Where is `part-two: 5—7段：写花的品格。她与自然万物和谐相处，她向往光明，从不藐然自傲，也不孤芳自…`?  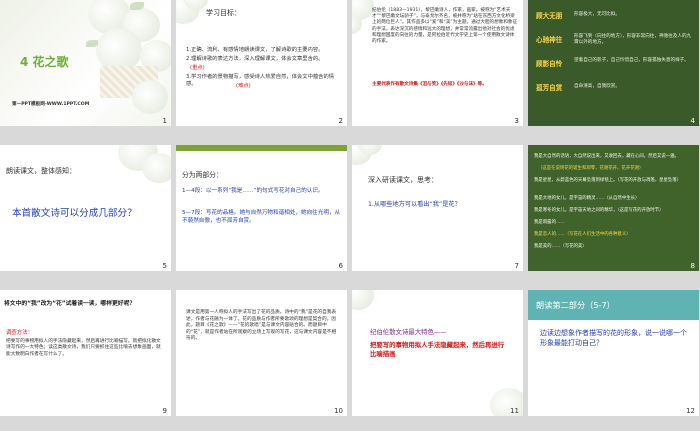 part-two: 5—7段：写花的品格。她与自然万物和谐相处，她向往光明，从不藐然自傲，也不孤芳自… is located at coordinates (261, 217).